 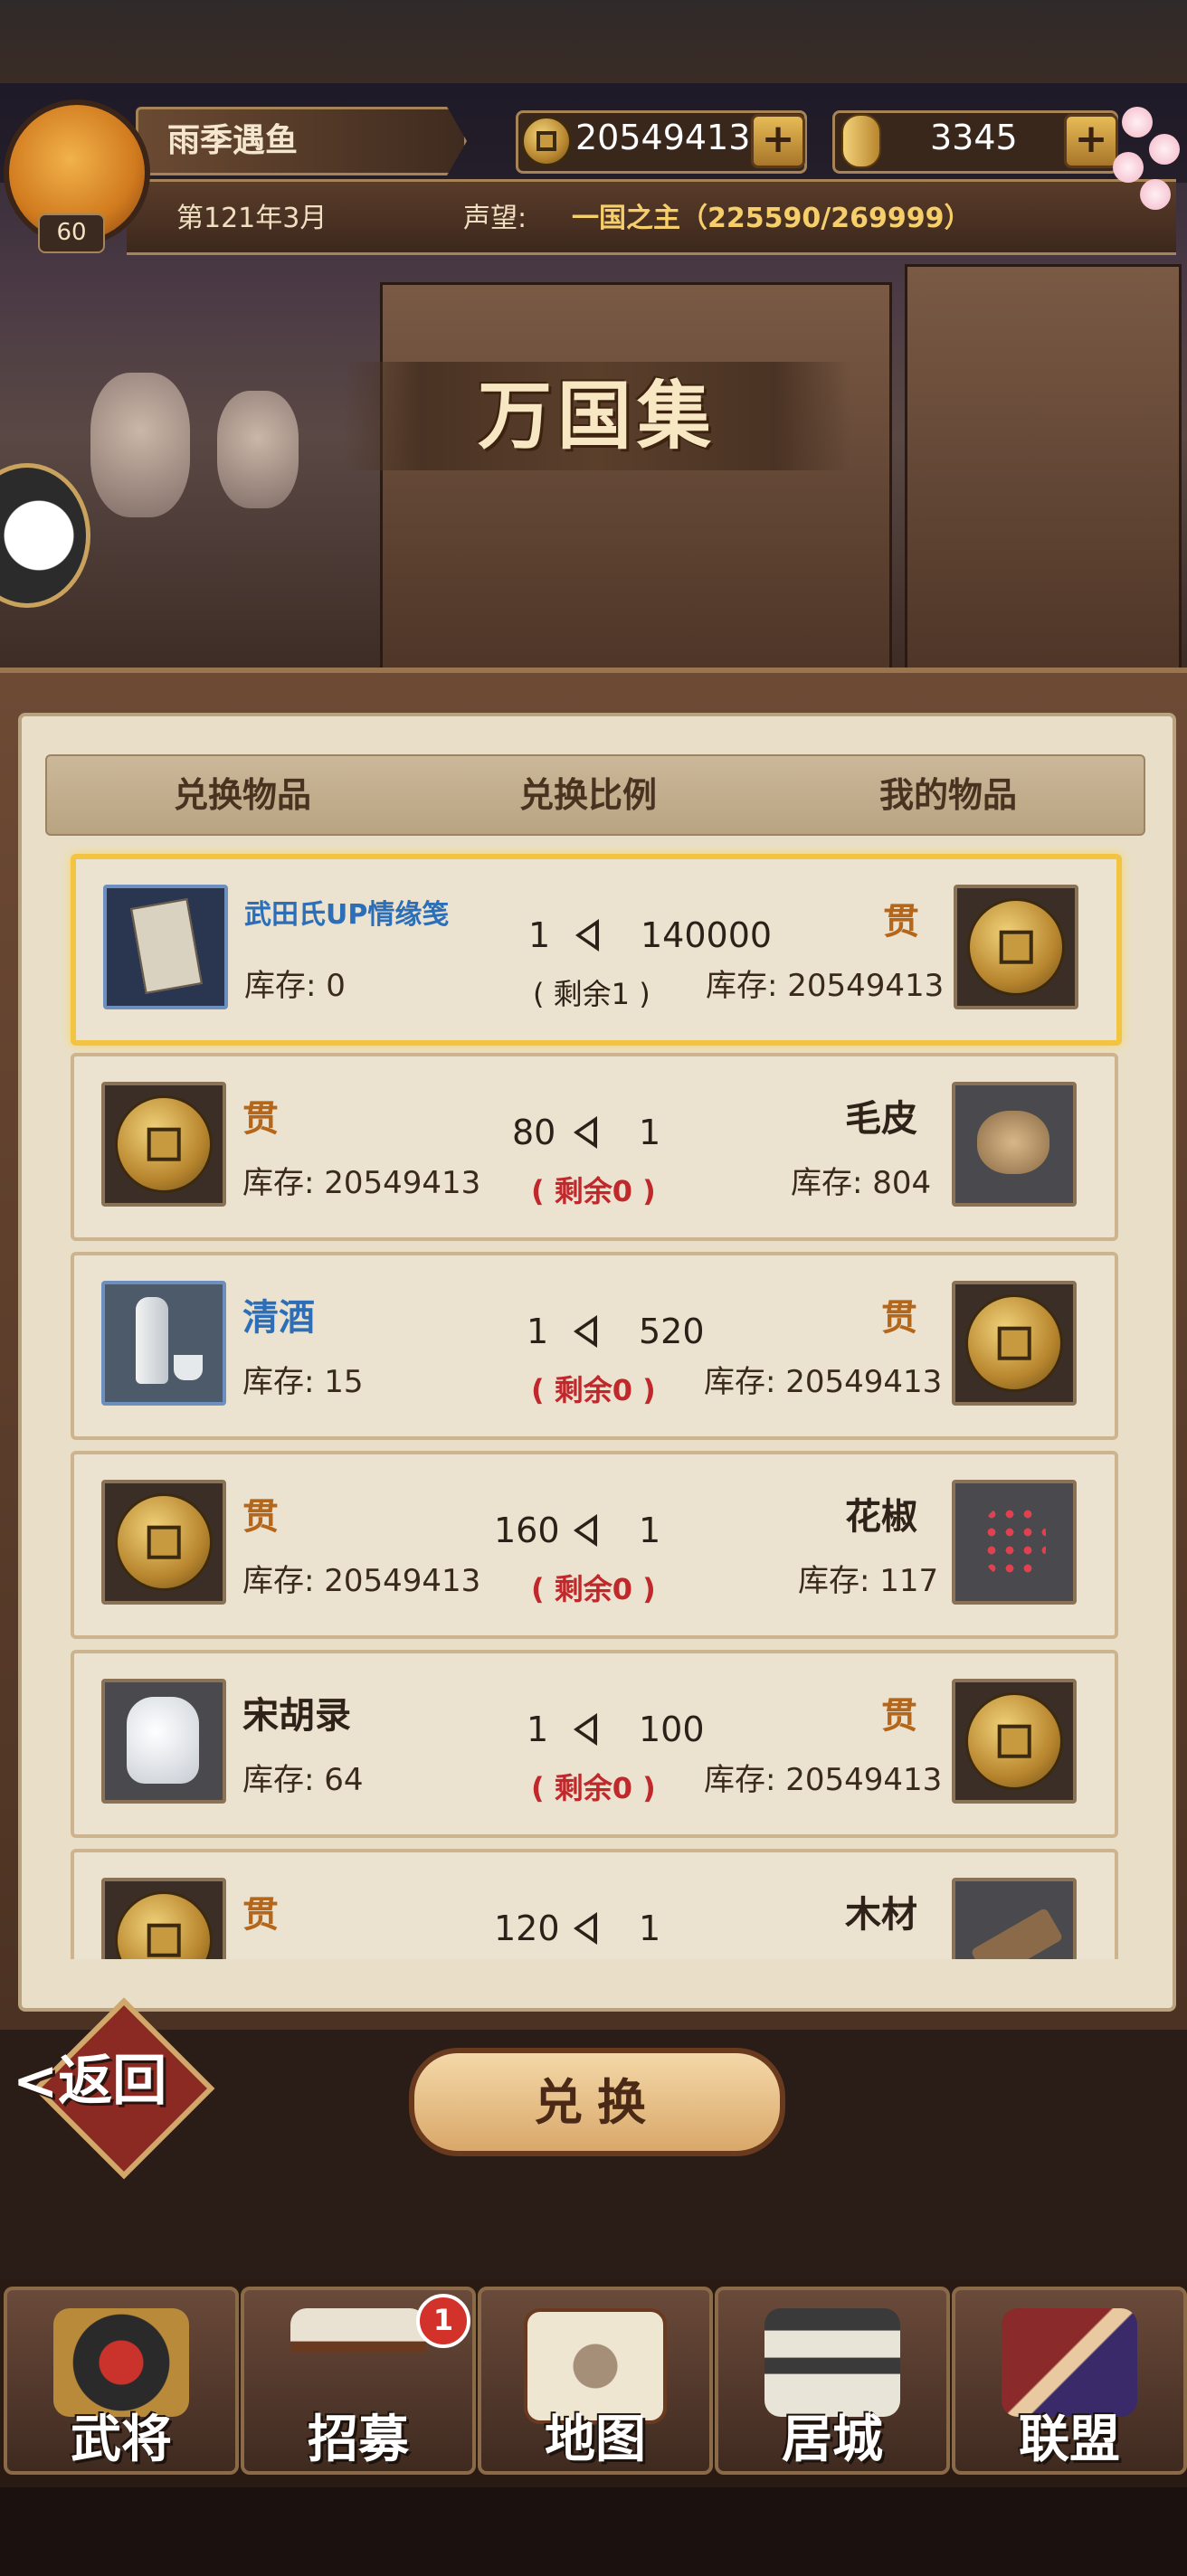 I want to click on row-remain: ( 剩余1 ), so click(x=591, y=994).